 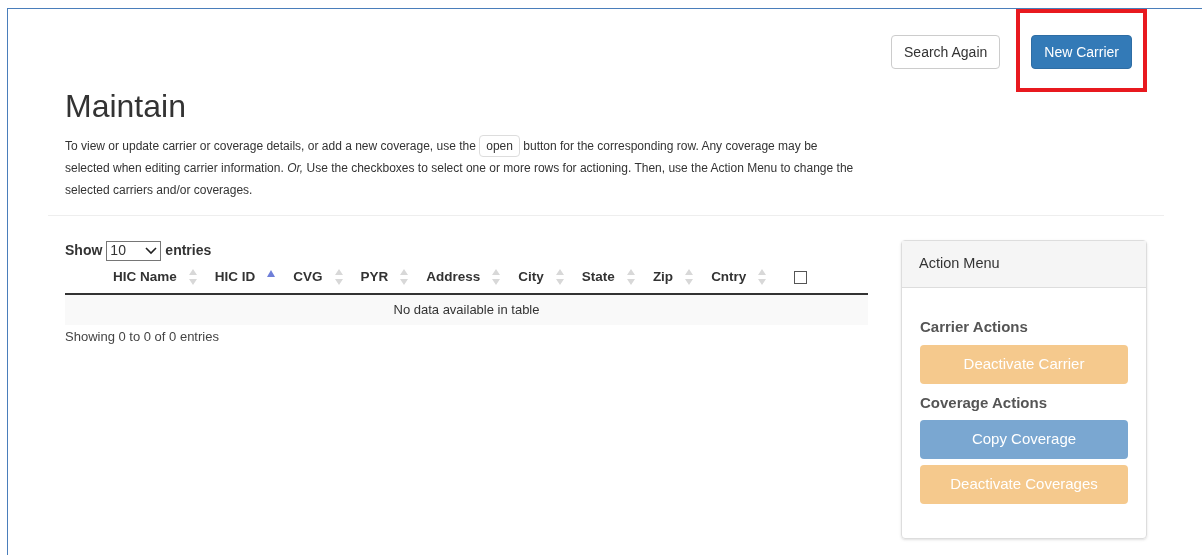 I want to click on section-heading: Coverage Actions, so click(x=984, y=402).